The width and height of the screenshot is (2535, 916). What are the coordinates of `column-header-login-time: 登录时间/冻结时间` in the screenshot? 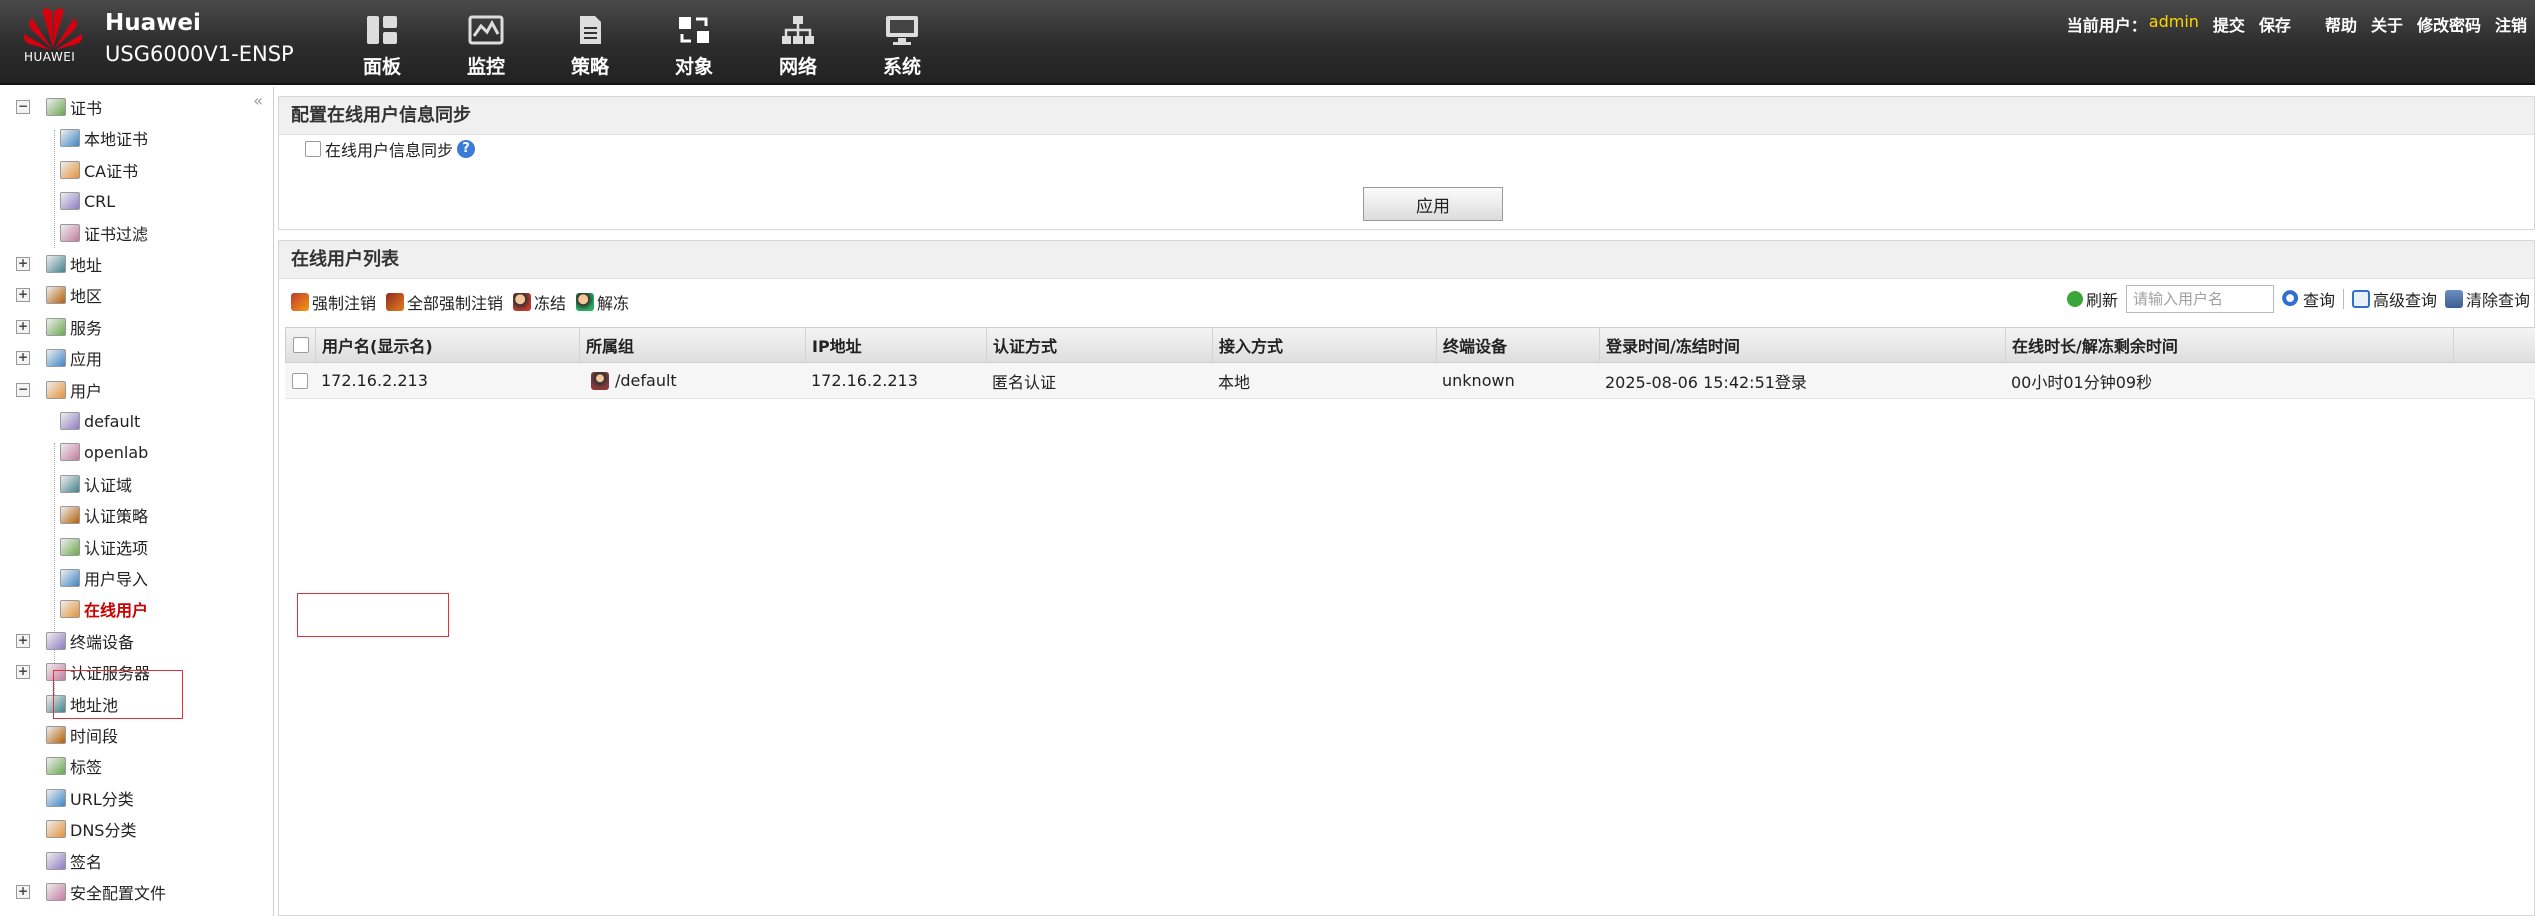 It's located at (1803, 345).